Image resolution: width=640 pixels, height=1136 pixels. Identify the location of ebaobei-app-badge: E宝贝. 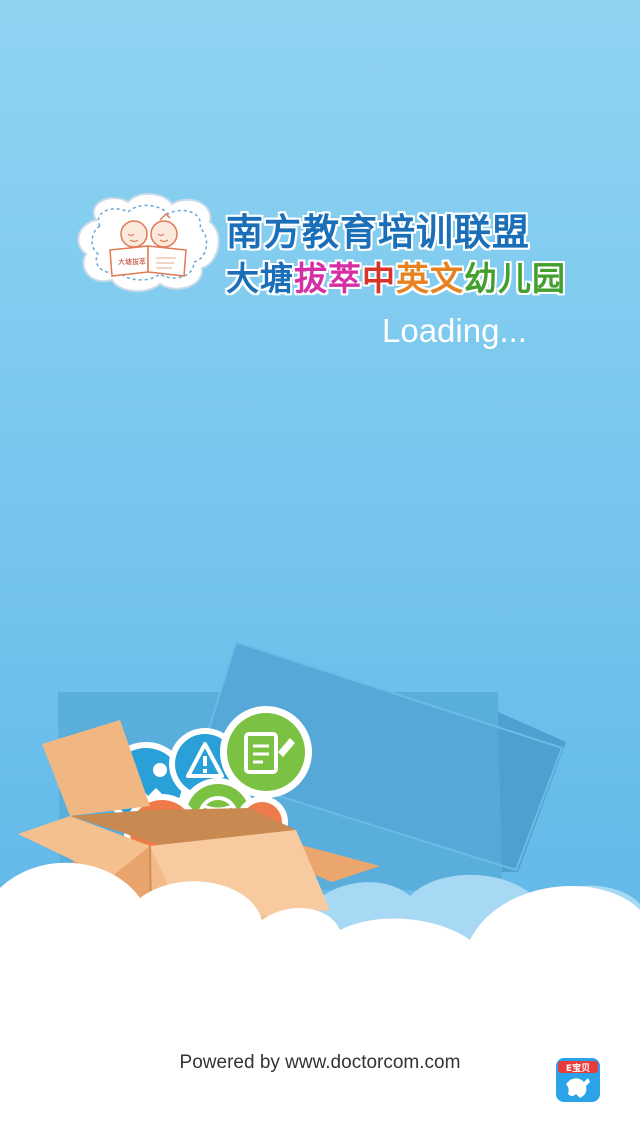
(578, 1080).